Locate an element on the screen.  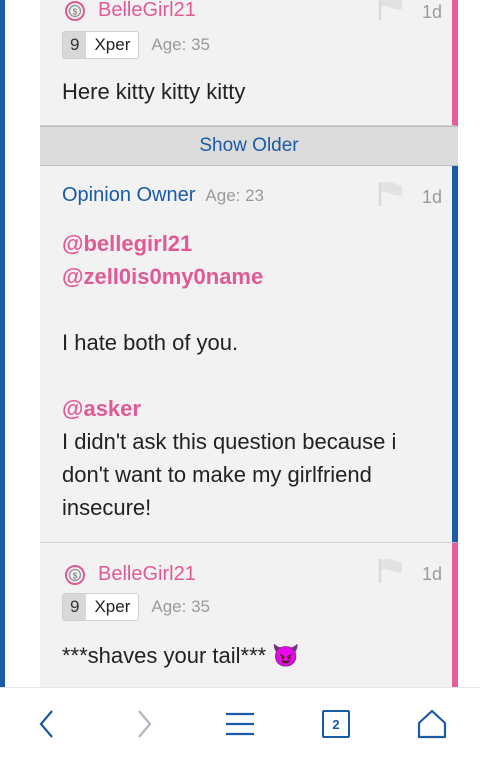
back-button is located at coordinates (47, 724).